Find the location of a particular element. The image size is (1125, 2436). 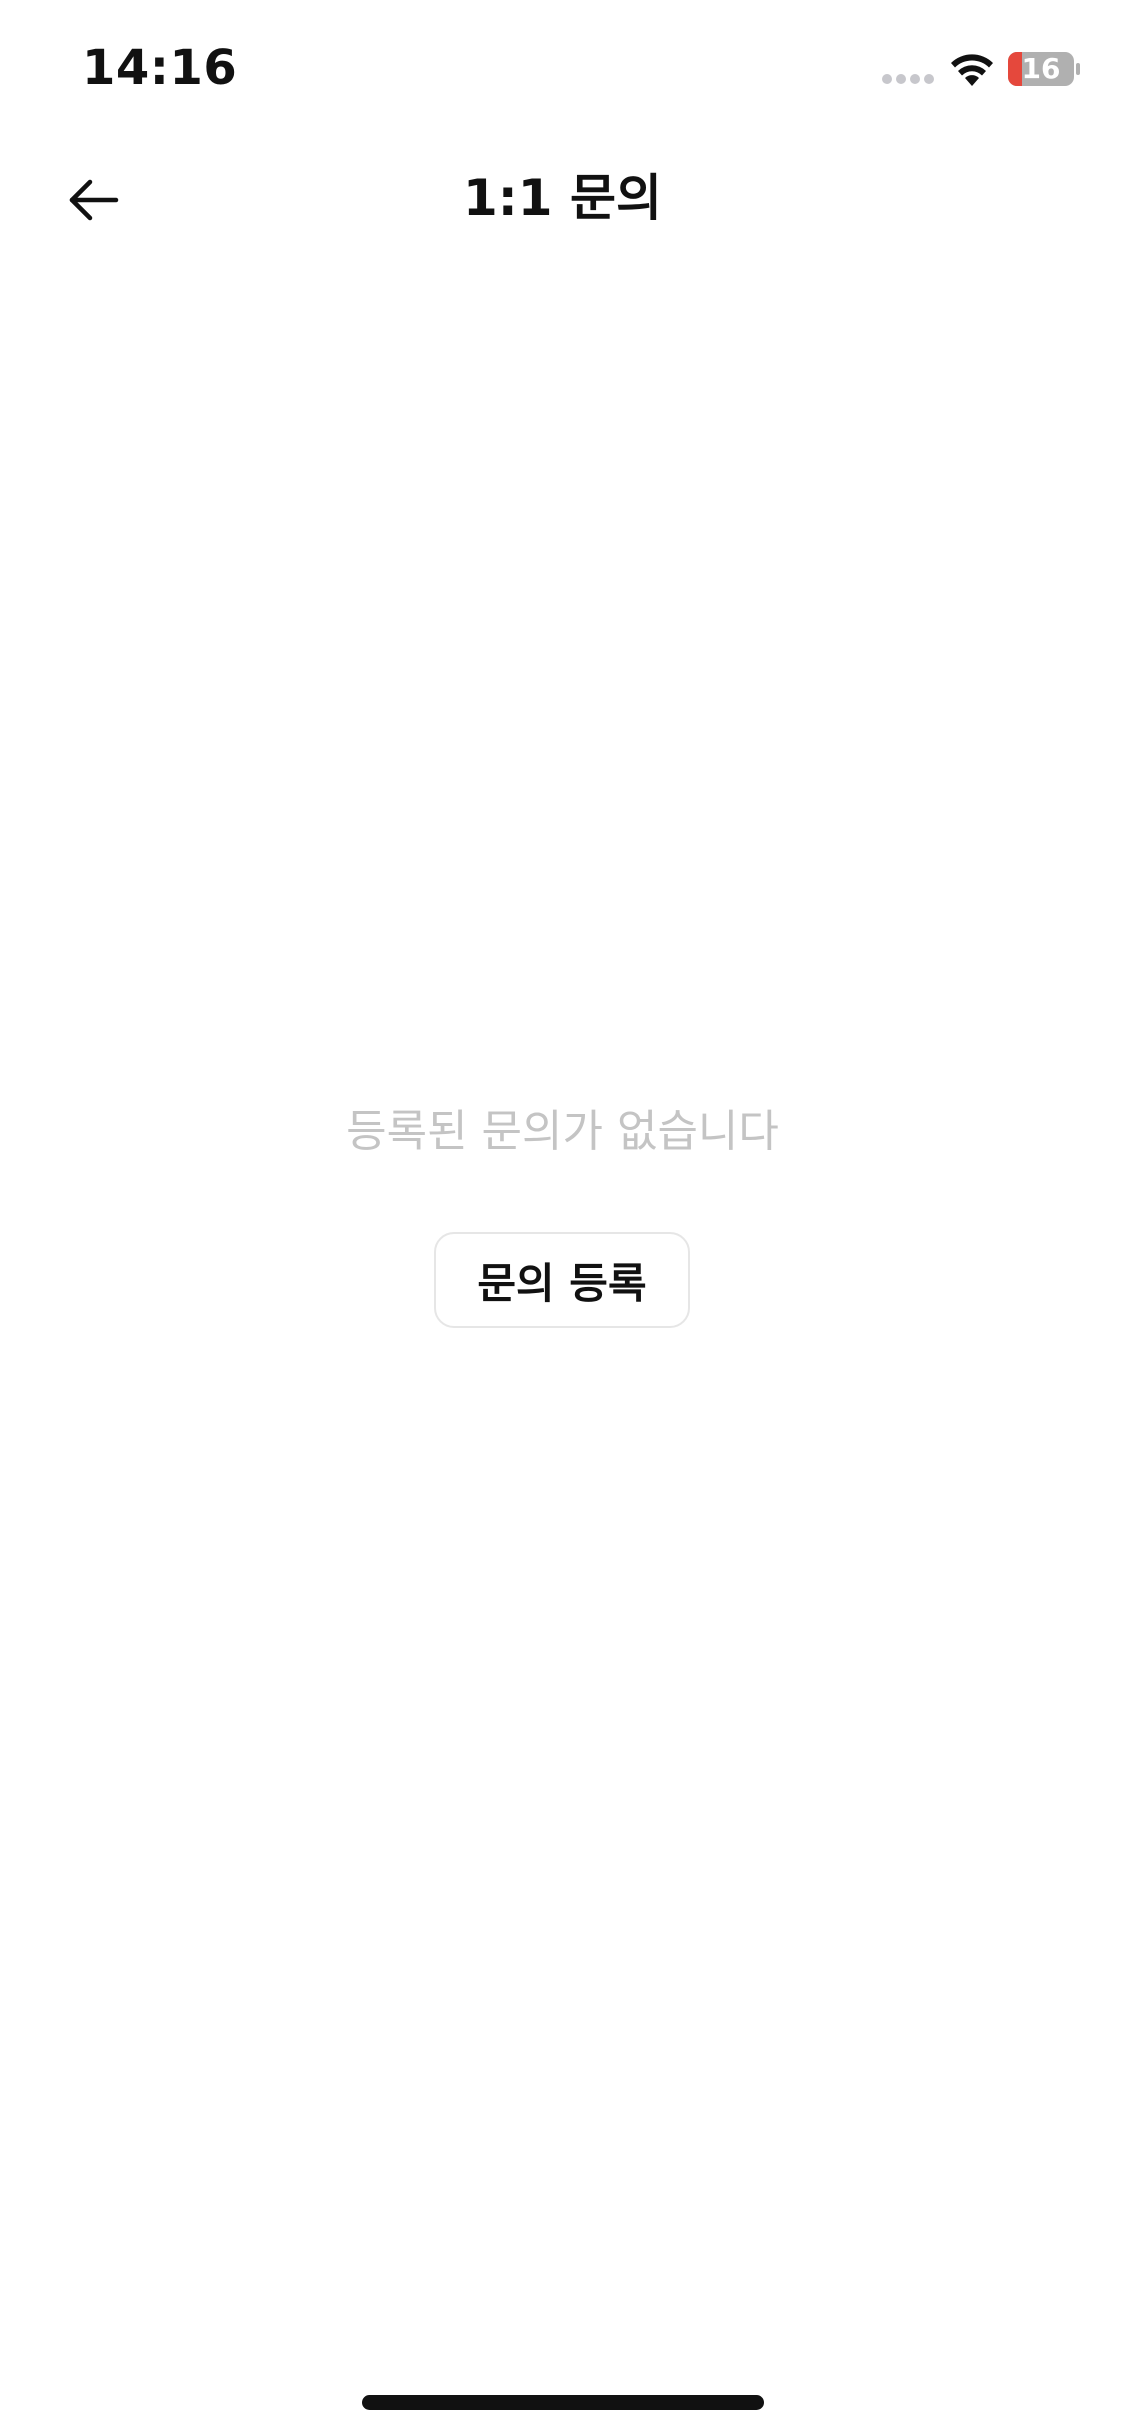

battery-level: 16 is located at coordinates (1041, 68).